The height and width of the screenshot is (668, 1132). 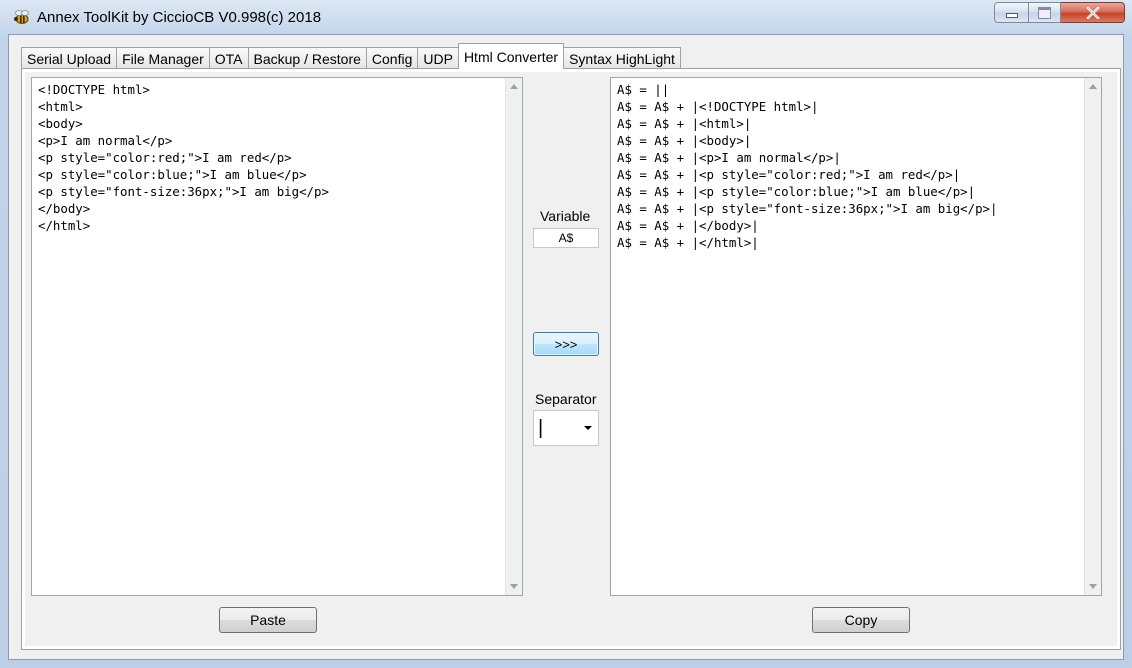 I want to click on window-controls, so click(x=1059, y=13).